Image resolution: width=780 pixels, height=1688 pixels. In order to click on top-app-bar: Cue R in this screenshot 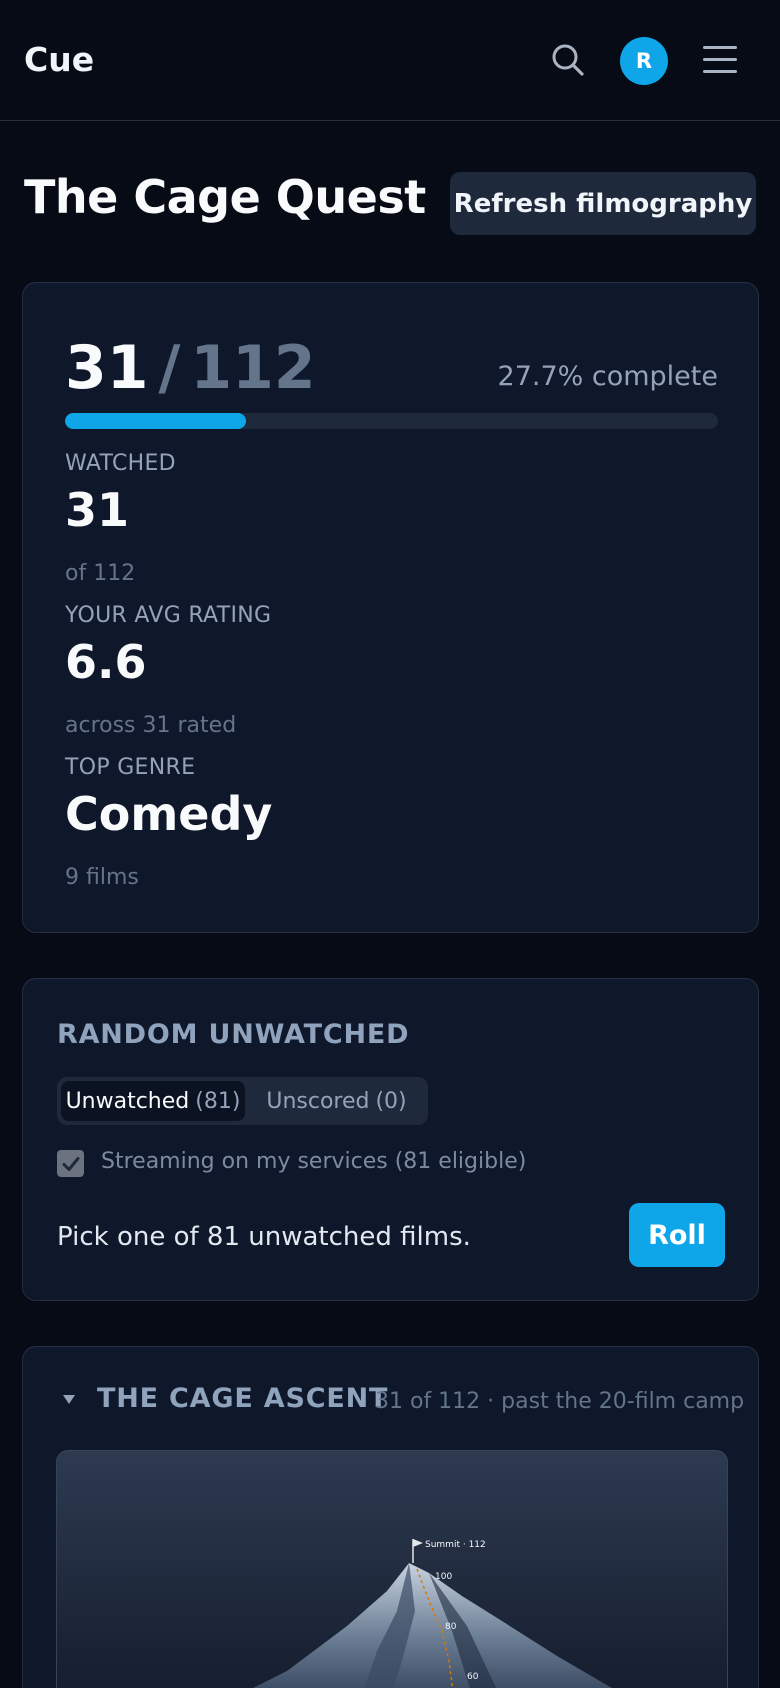, I will do `click(390, 60)`.